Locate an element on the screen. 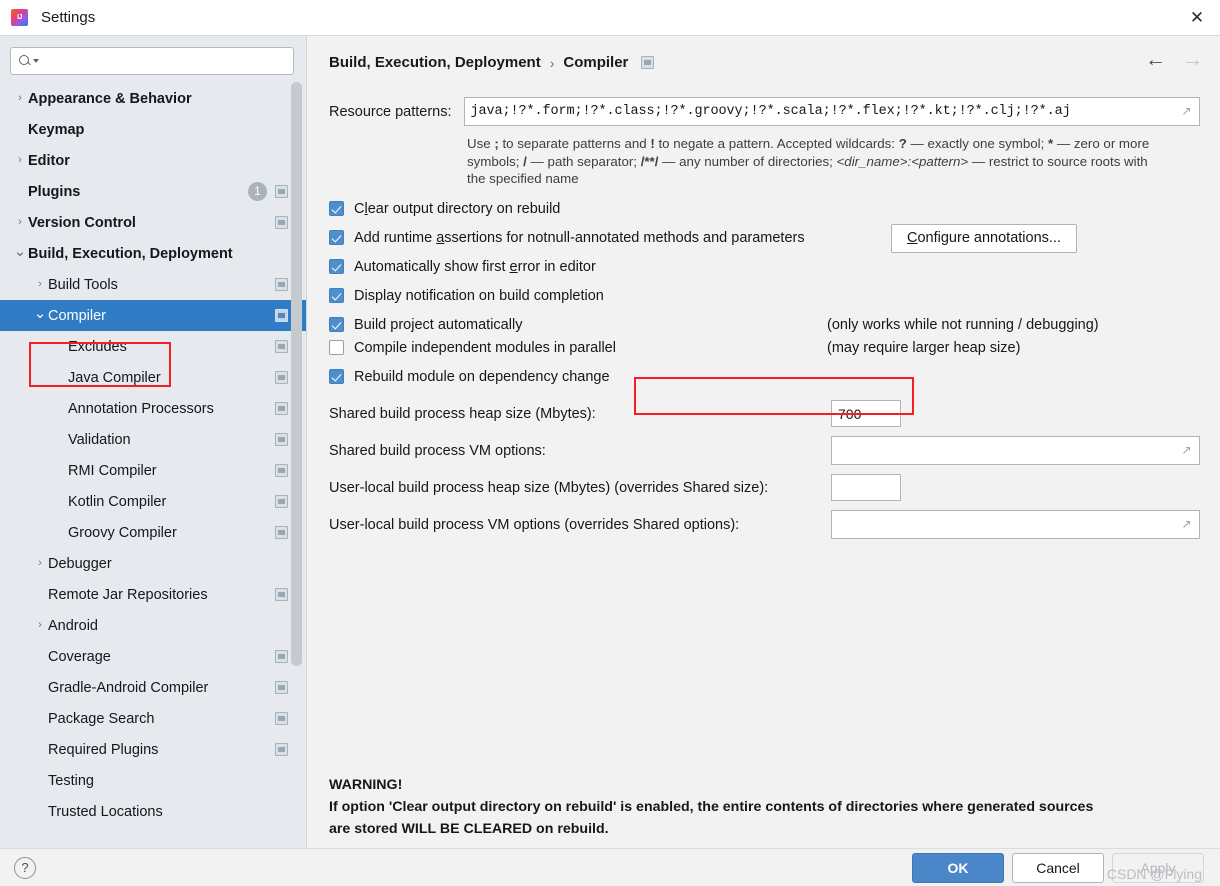  checkbox-automatically-show-first-error-in-editor is located at coordinates (336, 266).